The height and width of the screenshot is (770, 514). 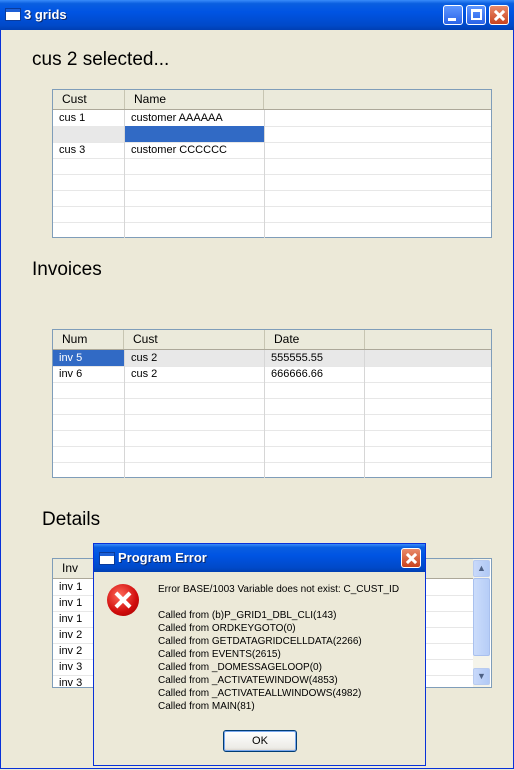 I want to click on window-title: 3 grids, so click(x=45, y=14).